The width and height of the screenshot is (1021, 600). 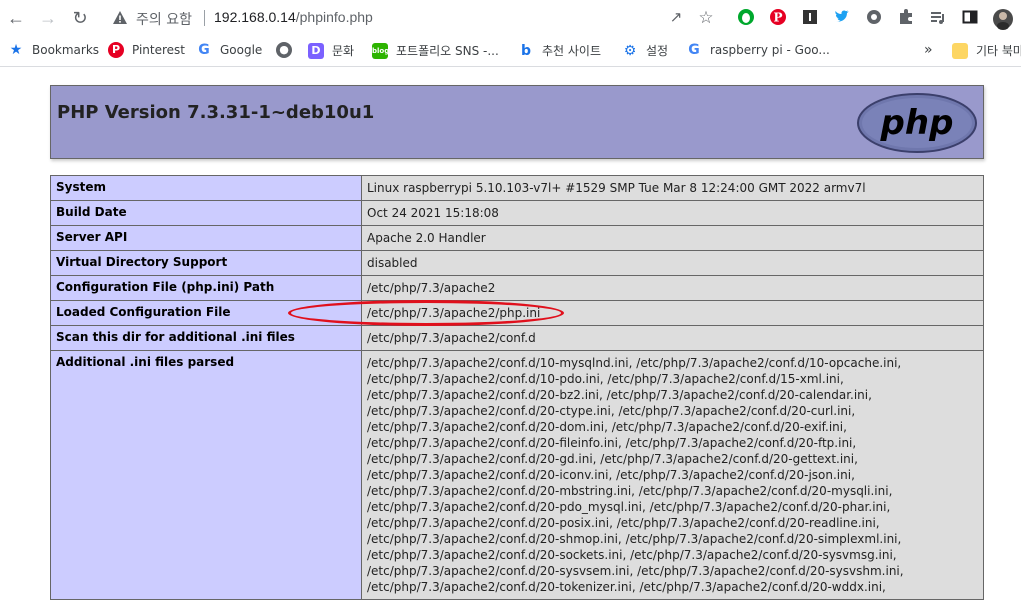 What do you see at coordinates (938, 18) in the screenshot?
I see `media-playlist-icon` at bounding box center [938, 18].